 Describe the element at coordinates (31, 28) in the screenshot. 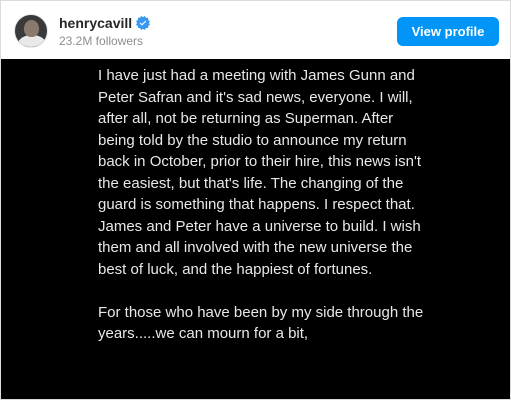

I see `avatar-face` at that location.